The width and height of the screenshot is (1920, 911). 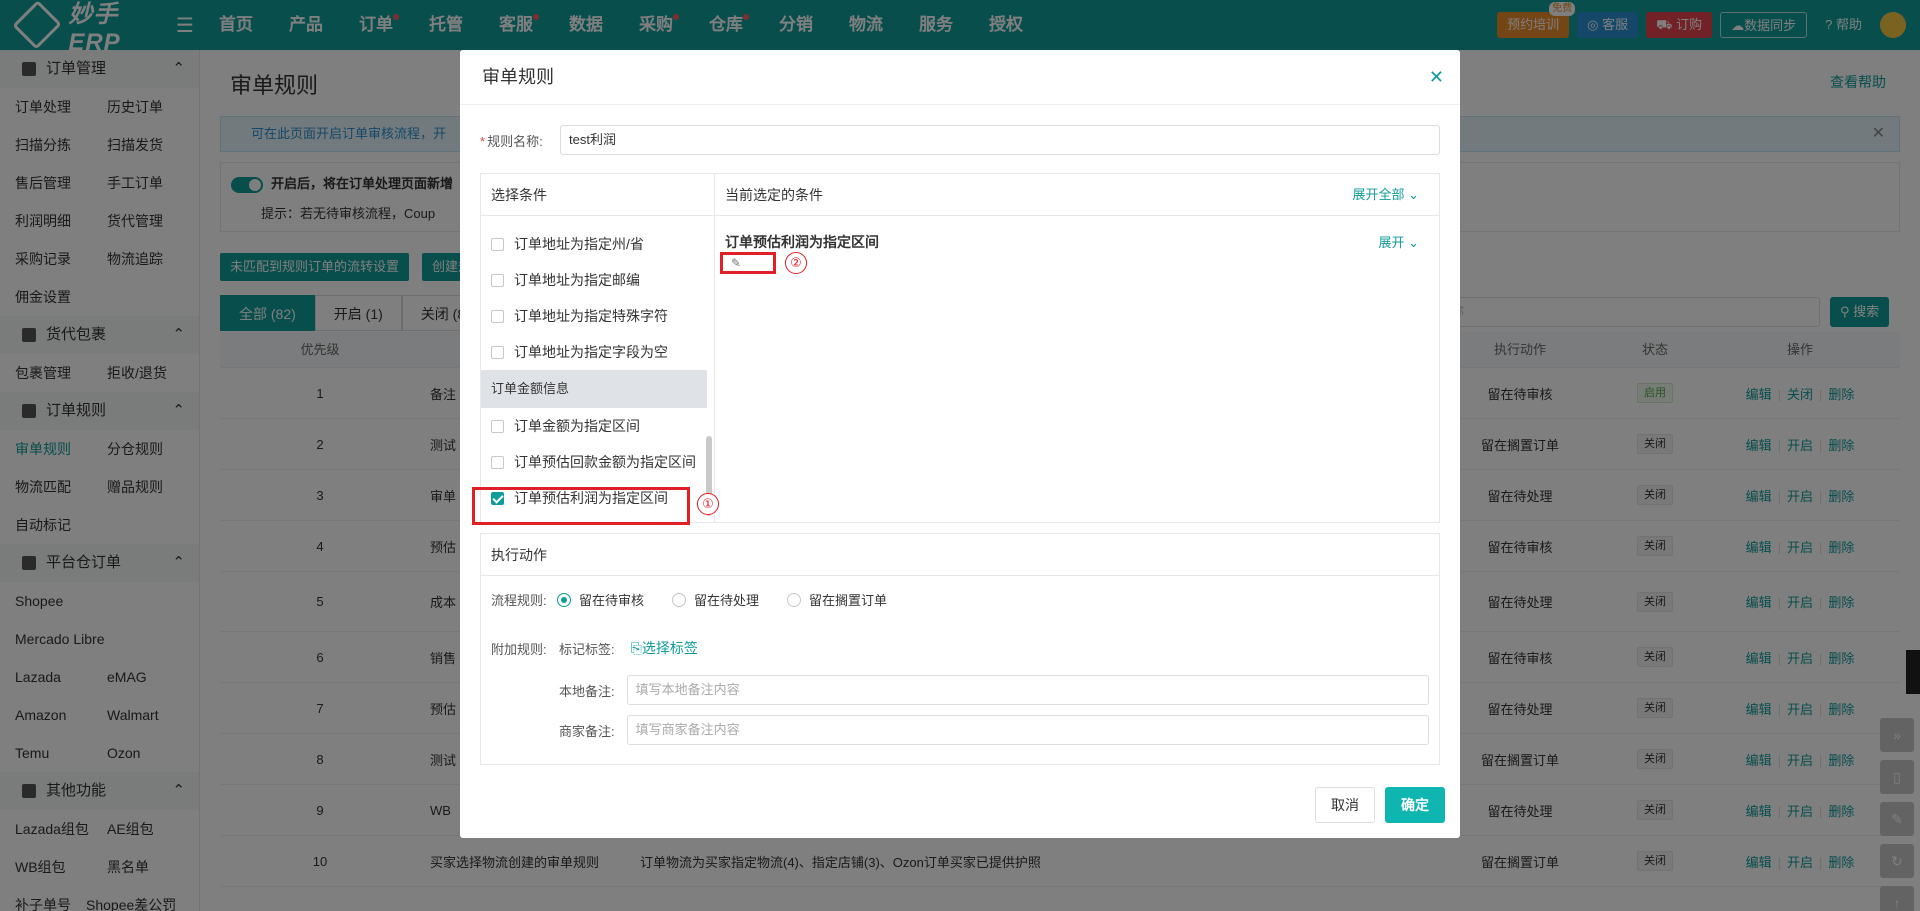 I want to click on condition-label: 订单金额为指定区间, so click(x=577, y=426).